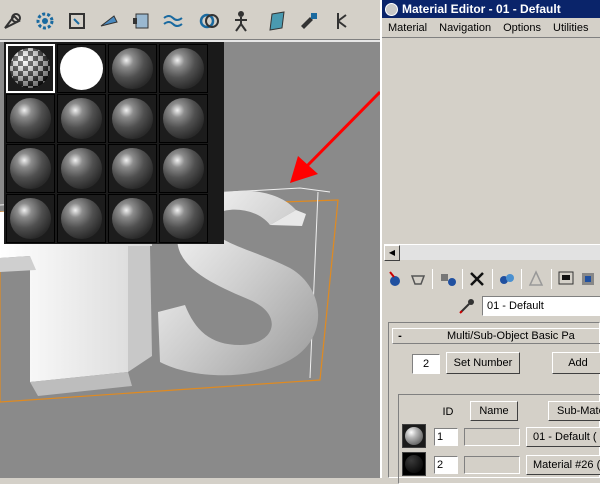  What do you see at coordinates (536, 279) in the screenshot?
I see `put-library-icon` at bounding box center [536, 279].